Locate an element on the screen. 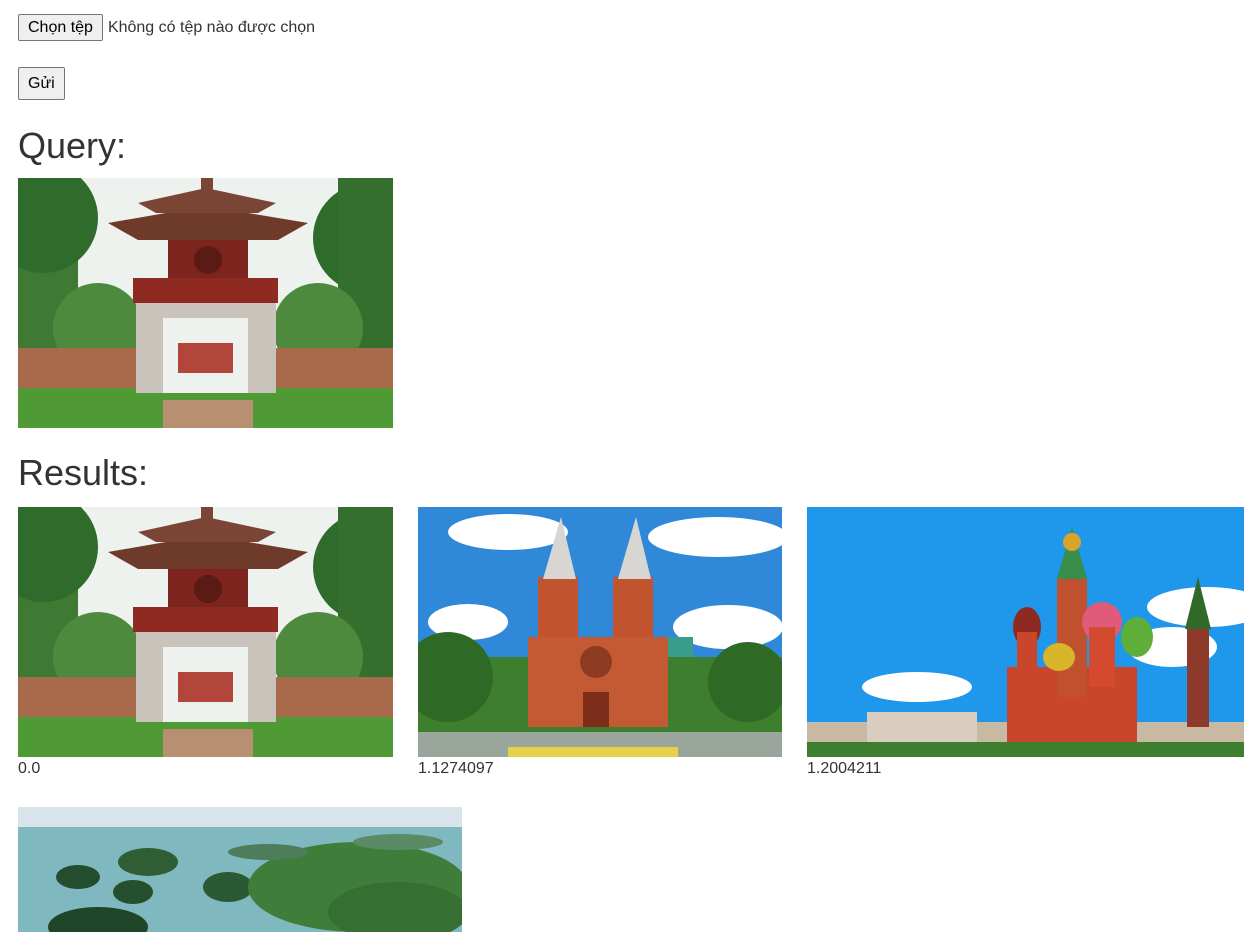 Image resolution: width=1244 pixels, height=932 pixels. file-upload-row: Chọn tệp Không có tệp nào được chọn is located at coordinates (166, 27).